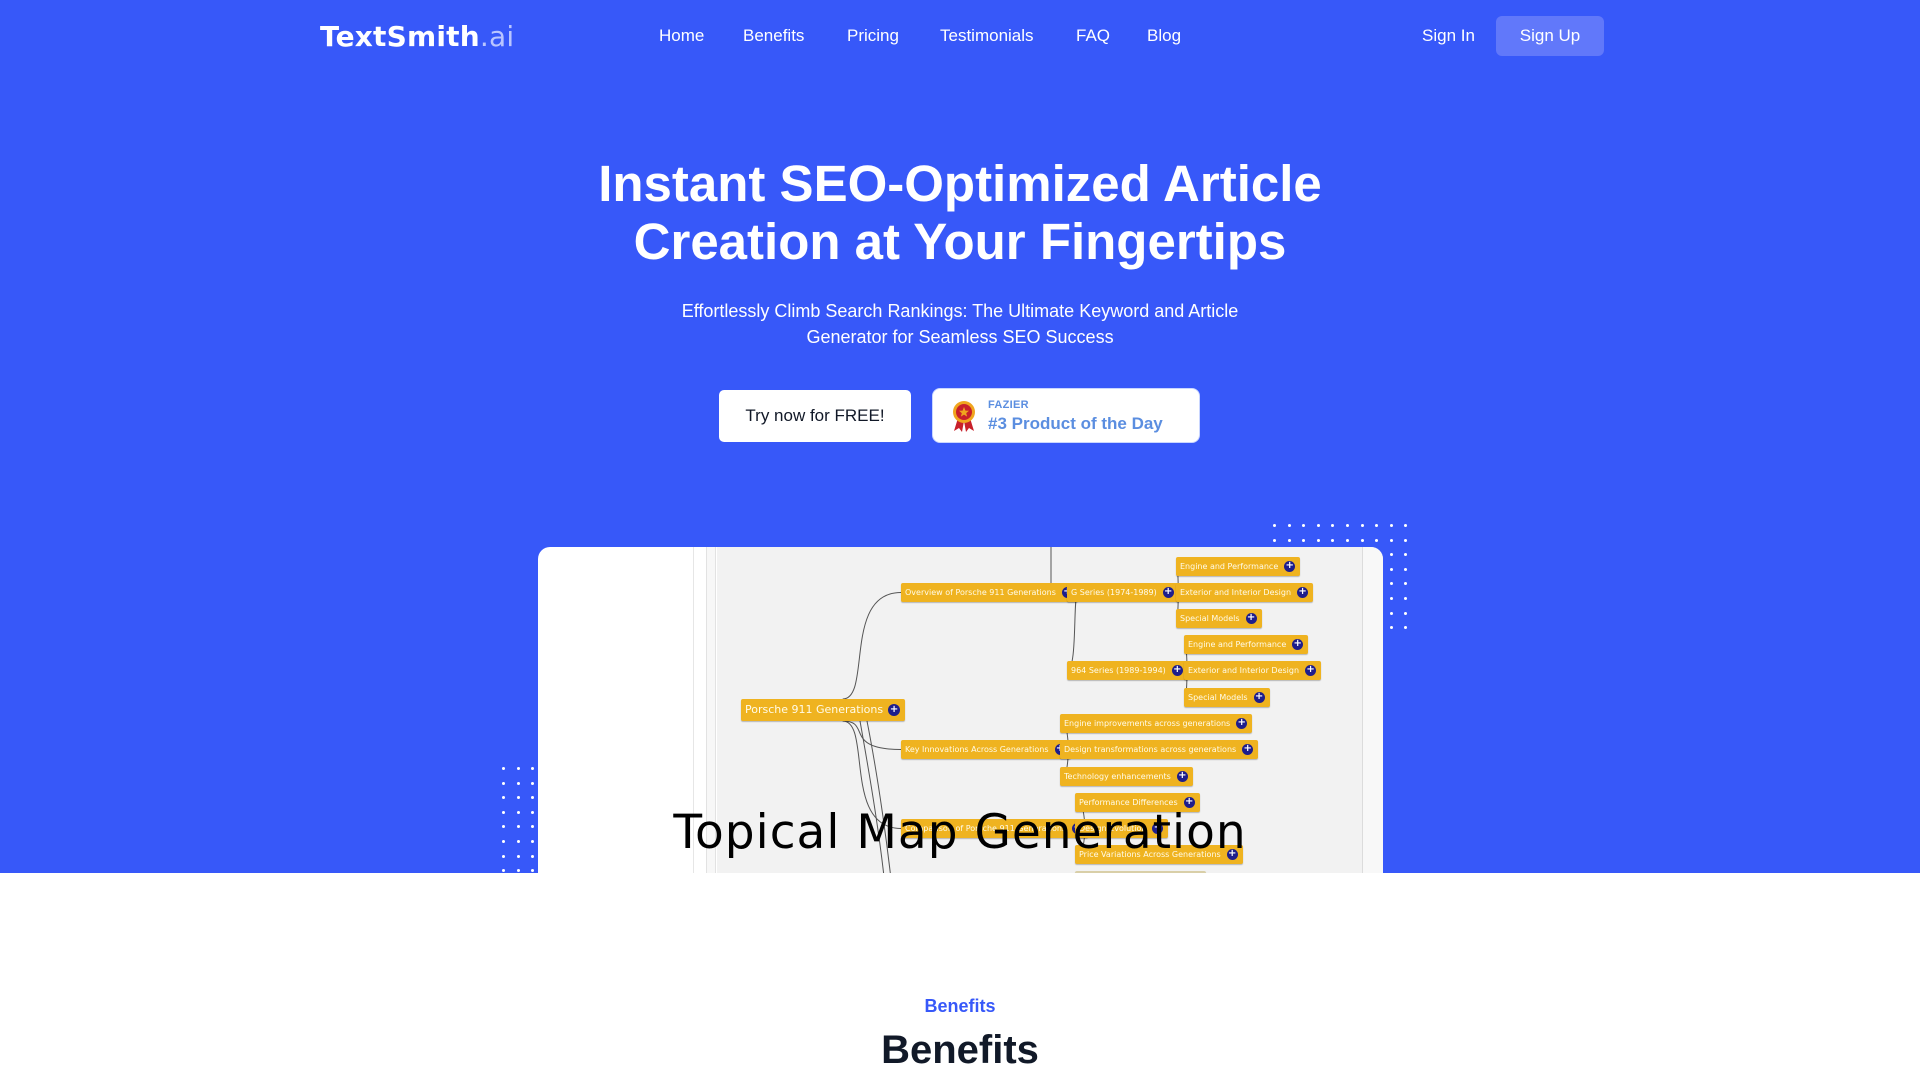 The width and height of the screenshot is (1920, 1080). What do you see at coordinates (1114, 592) in the screenshot?
I see `node-label: G Series (1974-1989)` at bounding box center [1114, 592].